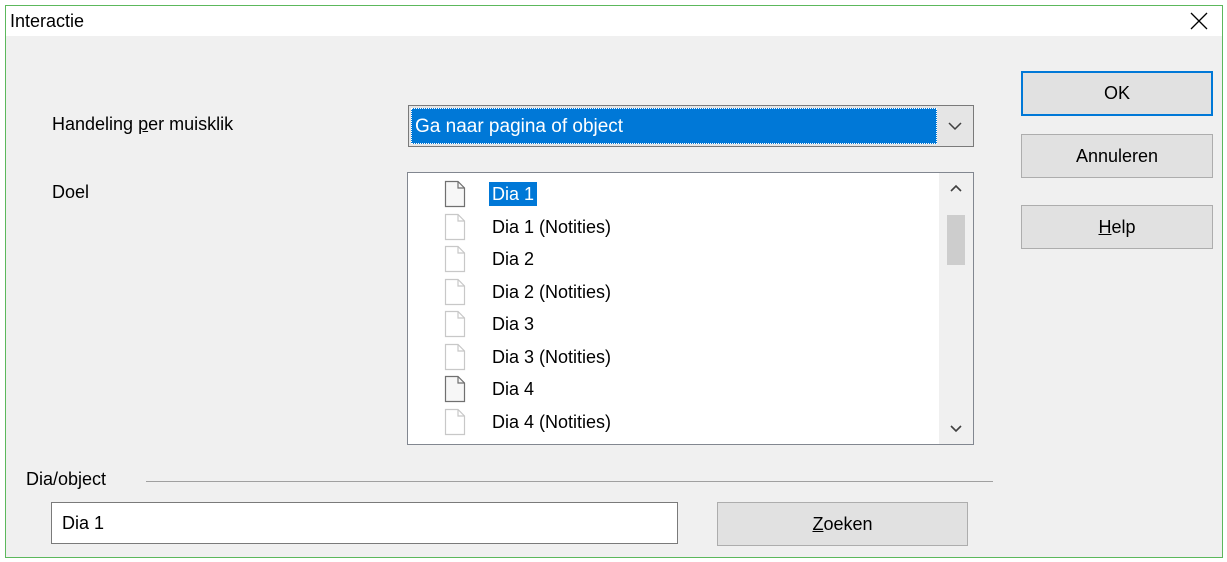 This screenshot has width=1227, height=562. I want to click on dialog-title: Interactie, so click(47, 21).